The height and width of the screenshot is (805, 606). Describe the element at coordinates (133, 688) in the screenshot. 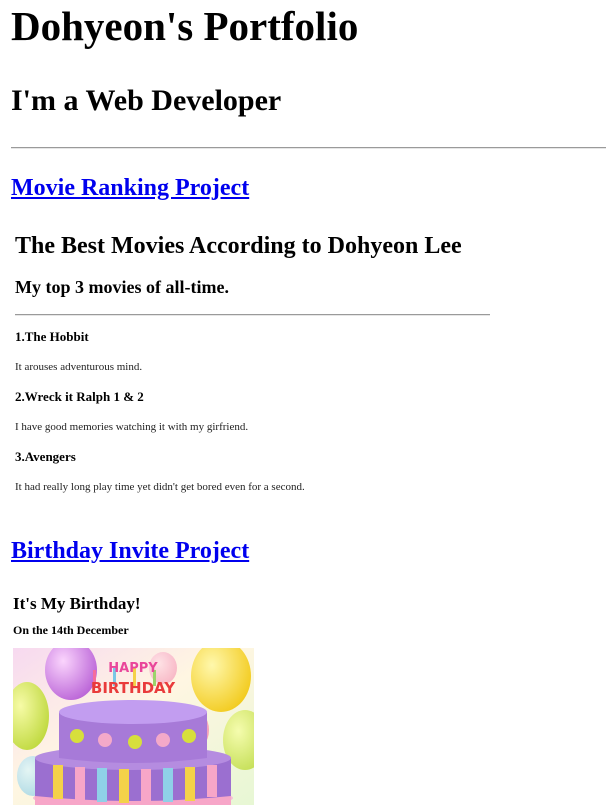

I see `cake-topper-birthday-text: BIRTHDAY` at that location.